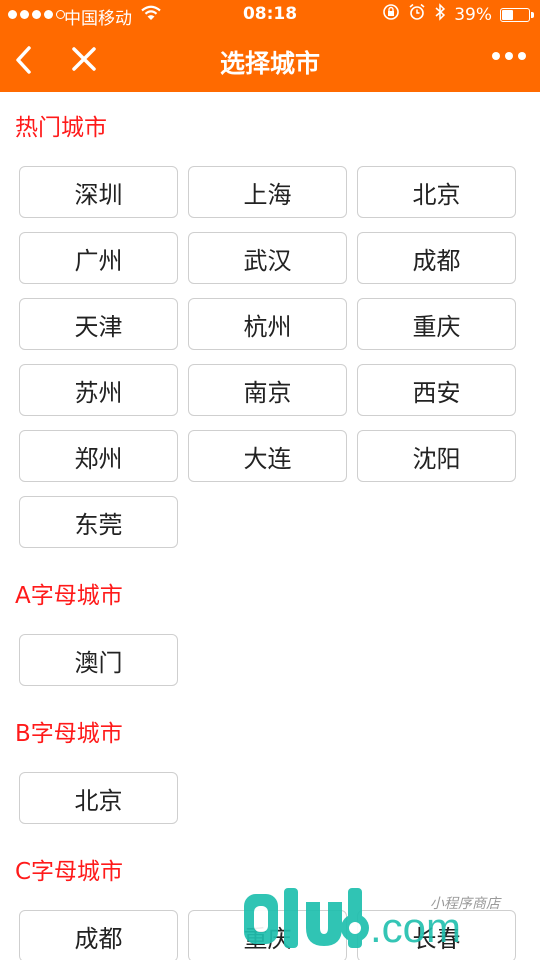  Describe the element at coordinates (270, 656) in the screenshot. I see `city-grid: 澳门` at that location.